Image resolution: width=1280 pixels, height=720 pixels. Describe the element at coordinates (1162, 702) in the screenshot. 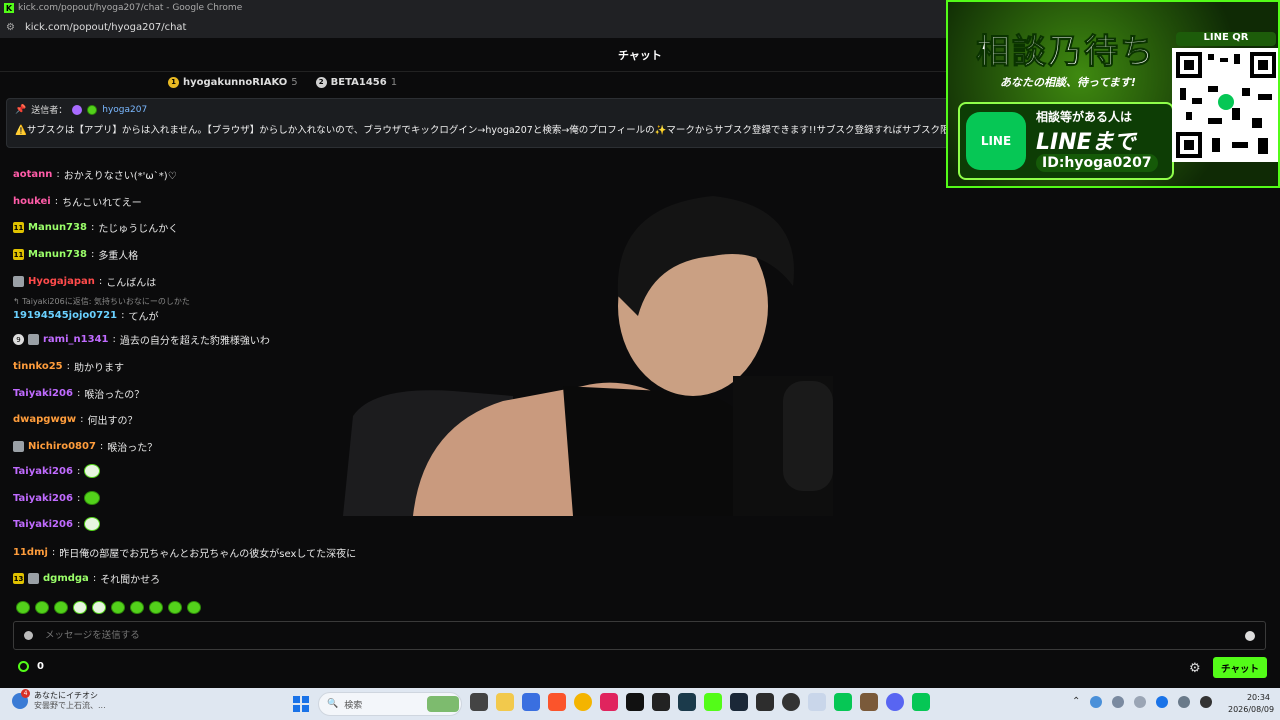

I see `cloud-icon` at that location.